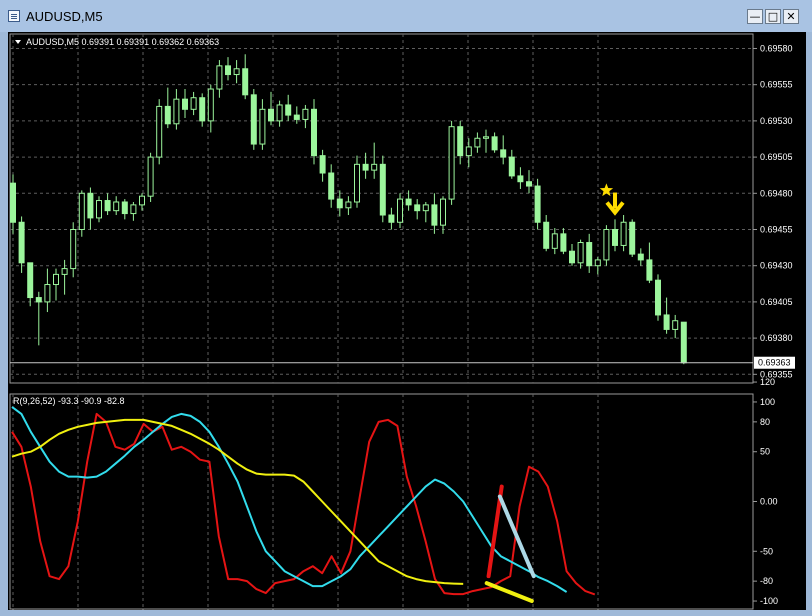  I want to click on trend-annotation-line, so click(509, 592).